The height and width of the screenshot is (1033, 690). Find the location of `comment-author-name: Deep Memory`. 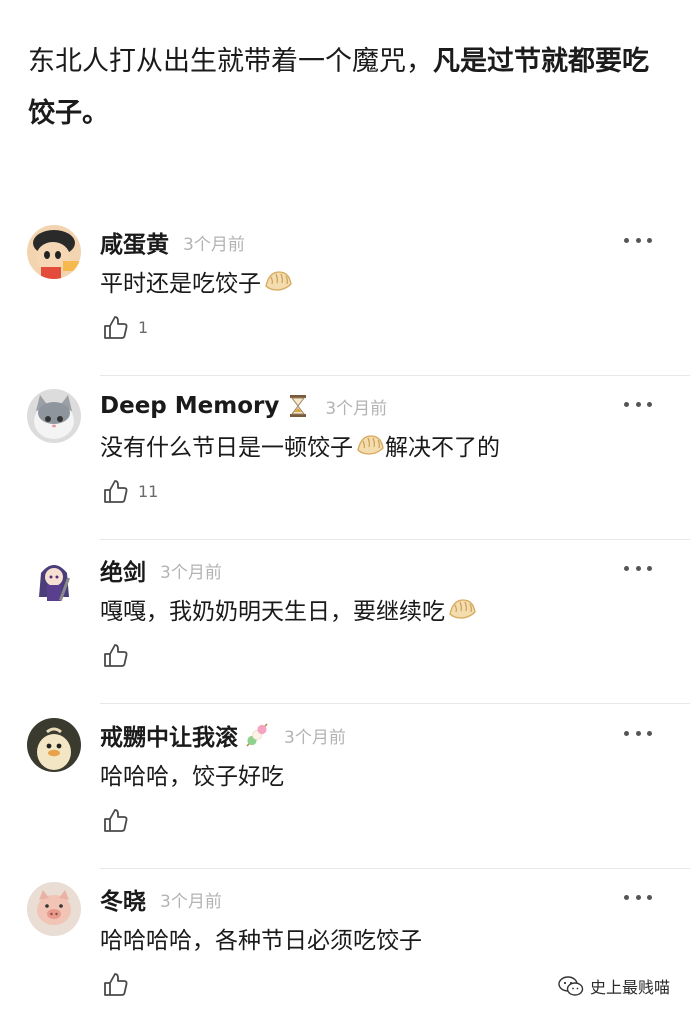

comment-author-name: Deep Memory is located at coordinates (189, 406).